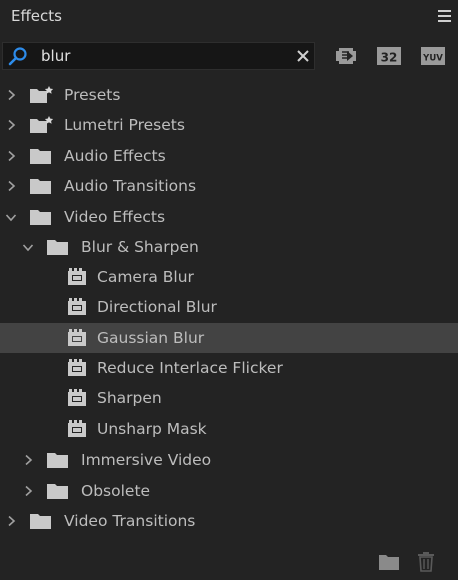 The width and height of the screenshot is (458, 580). What do you see at coordinates (190, 368) in the screenshot?
I see `tree-item-label: Reduce Interlace Flicker` at bounding box center [190, 368].